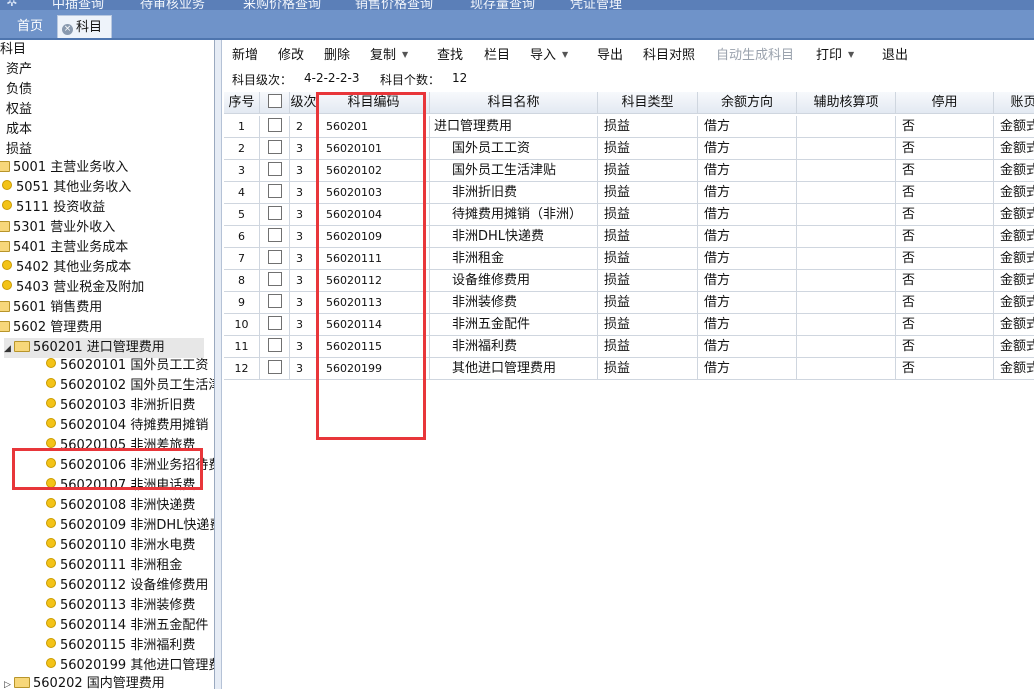 This screenshot has height=689, width=1034. I want to click on cell-col-code: 56020101, so click(374, 149).